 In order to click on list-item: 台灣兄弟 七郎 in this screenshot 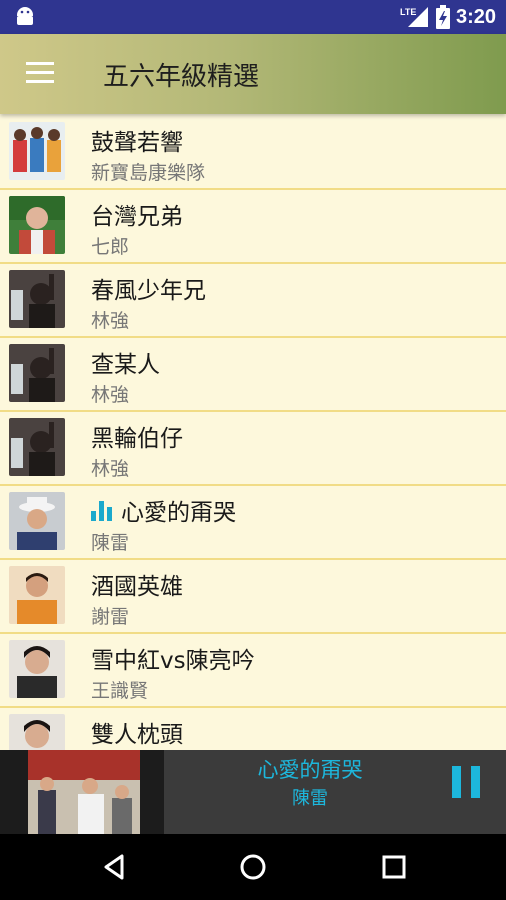, I will do `click(253, 227)`.